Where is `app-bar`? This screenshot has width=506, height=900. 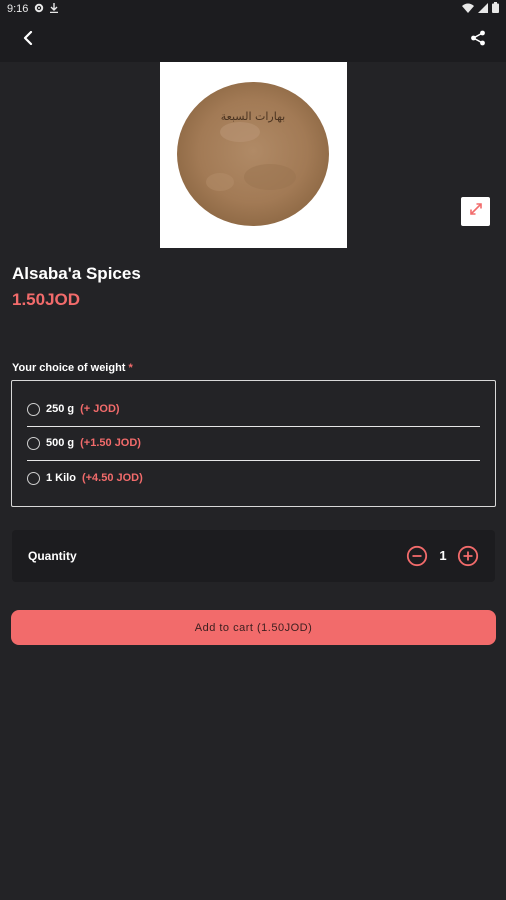 app-bar is located at coordinates (253, 40).